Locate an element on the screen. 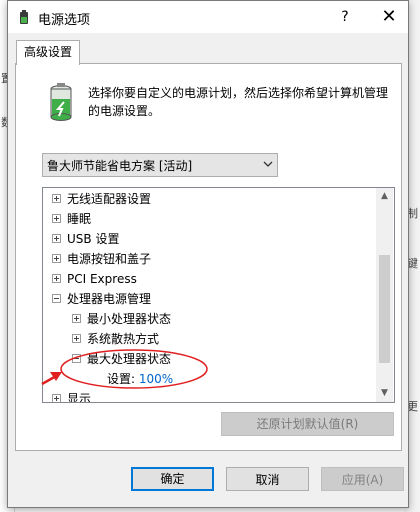 This screenshot has height=512, width=420. title-bar: 电源选项 ? ✕ is located at coordinates (208, 17).